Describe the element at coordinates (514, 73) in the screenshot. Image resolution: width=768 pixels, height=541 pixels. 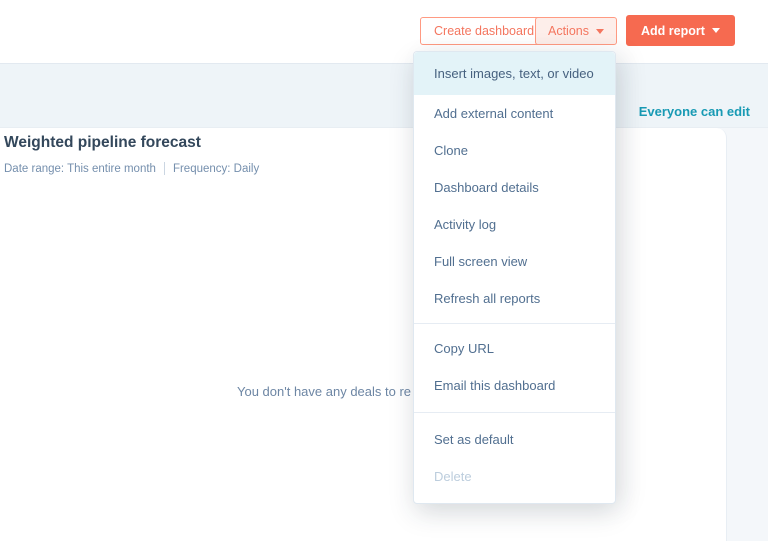
I see `menu-item-insert-images-text-or-video: Insert images, text, or video` at that location.